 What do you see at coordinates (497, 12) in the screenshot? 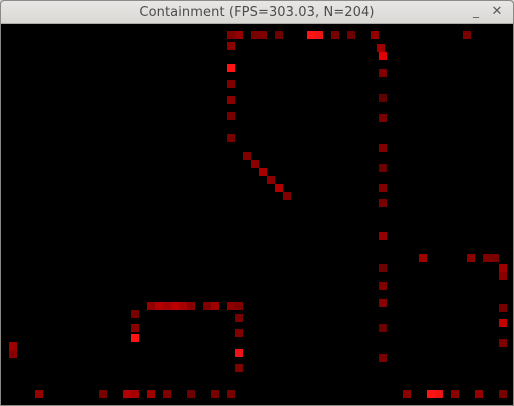
I see `close-button: ✕` at bounding box center [497, 12].